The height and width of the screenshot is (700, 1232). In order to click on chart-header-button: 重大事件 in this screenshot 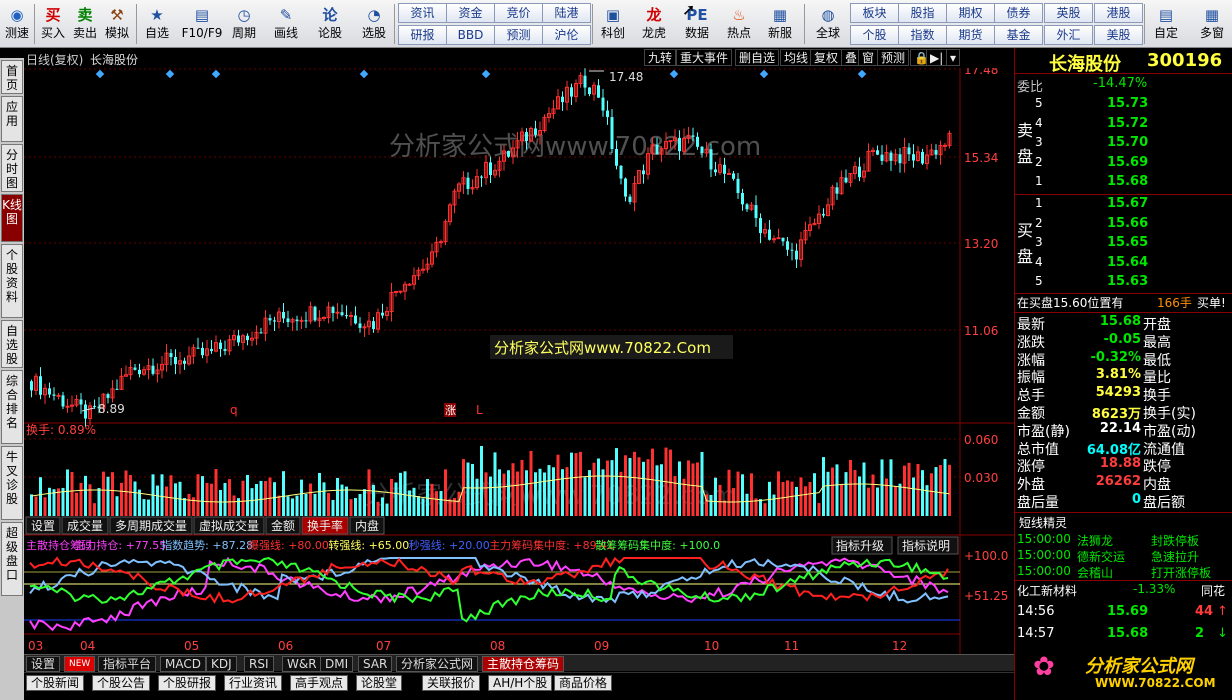, I will do `click(704, 57)`.